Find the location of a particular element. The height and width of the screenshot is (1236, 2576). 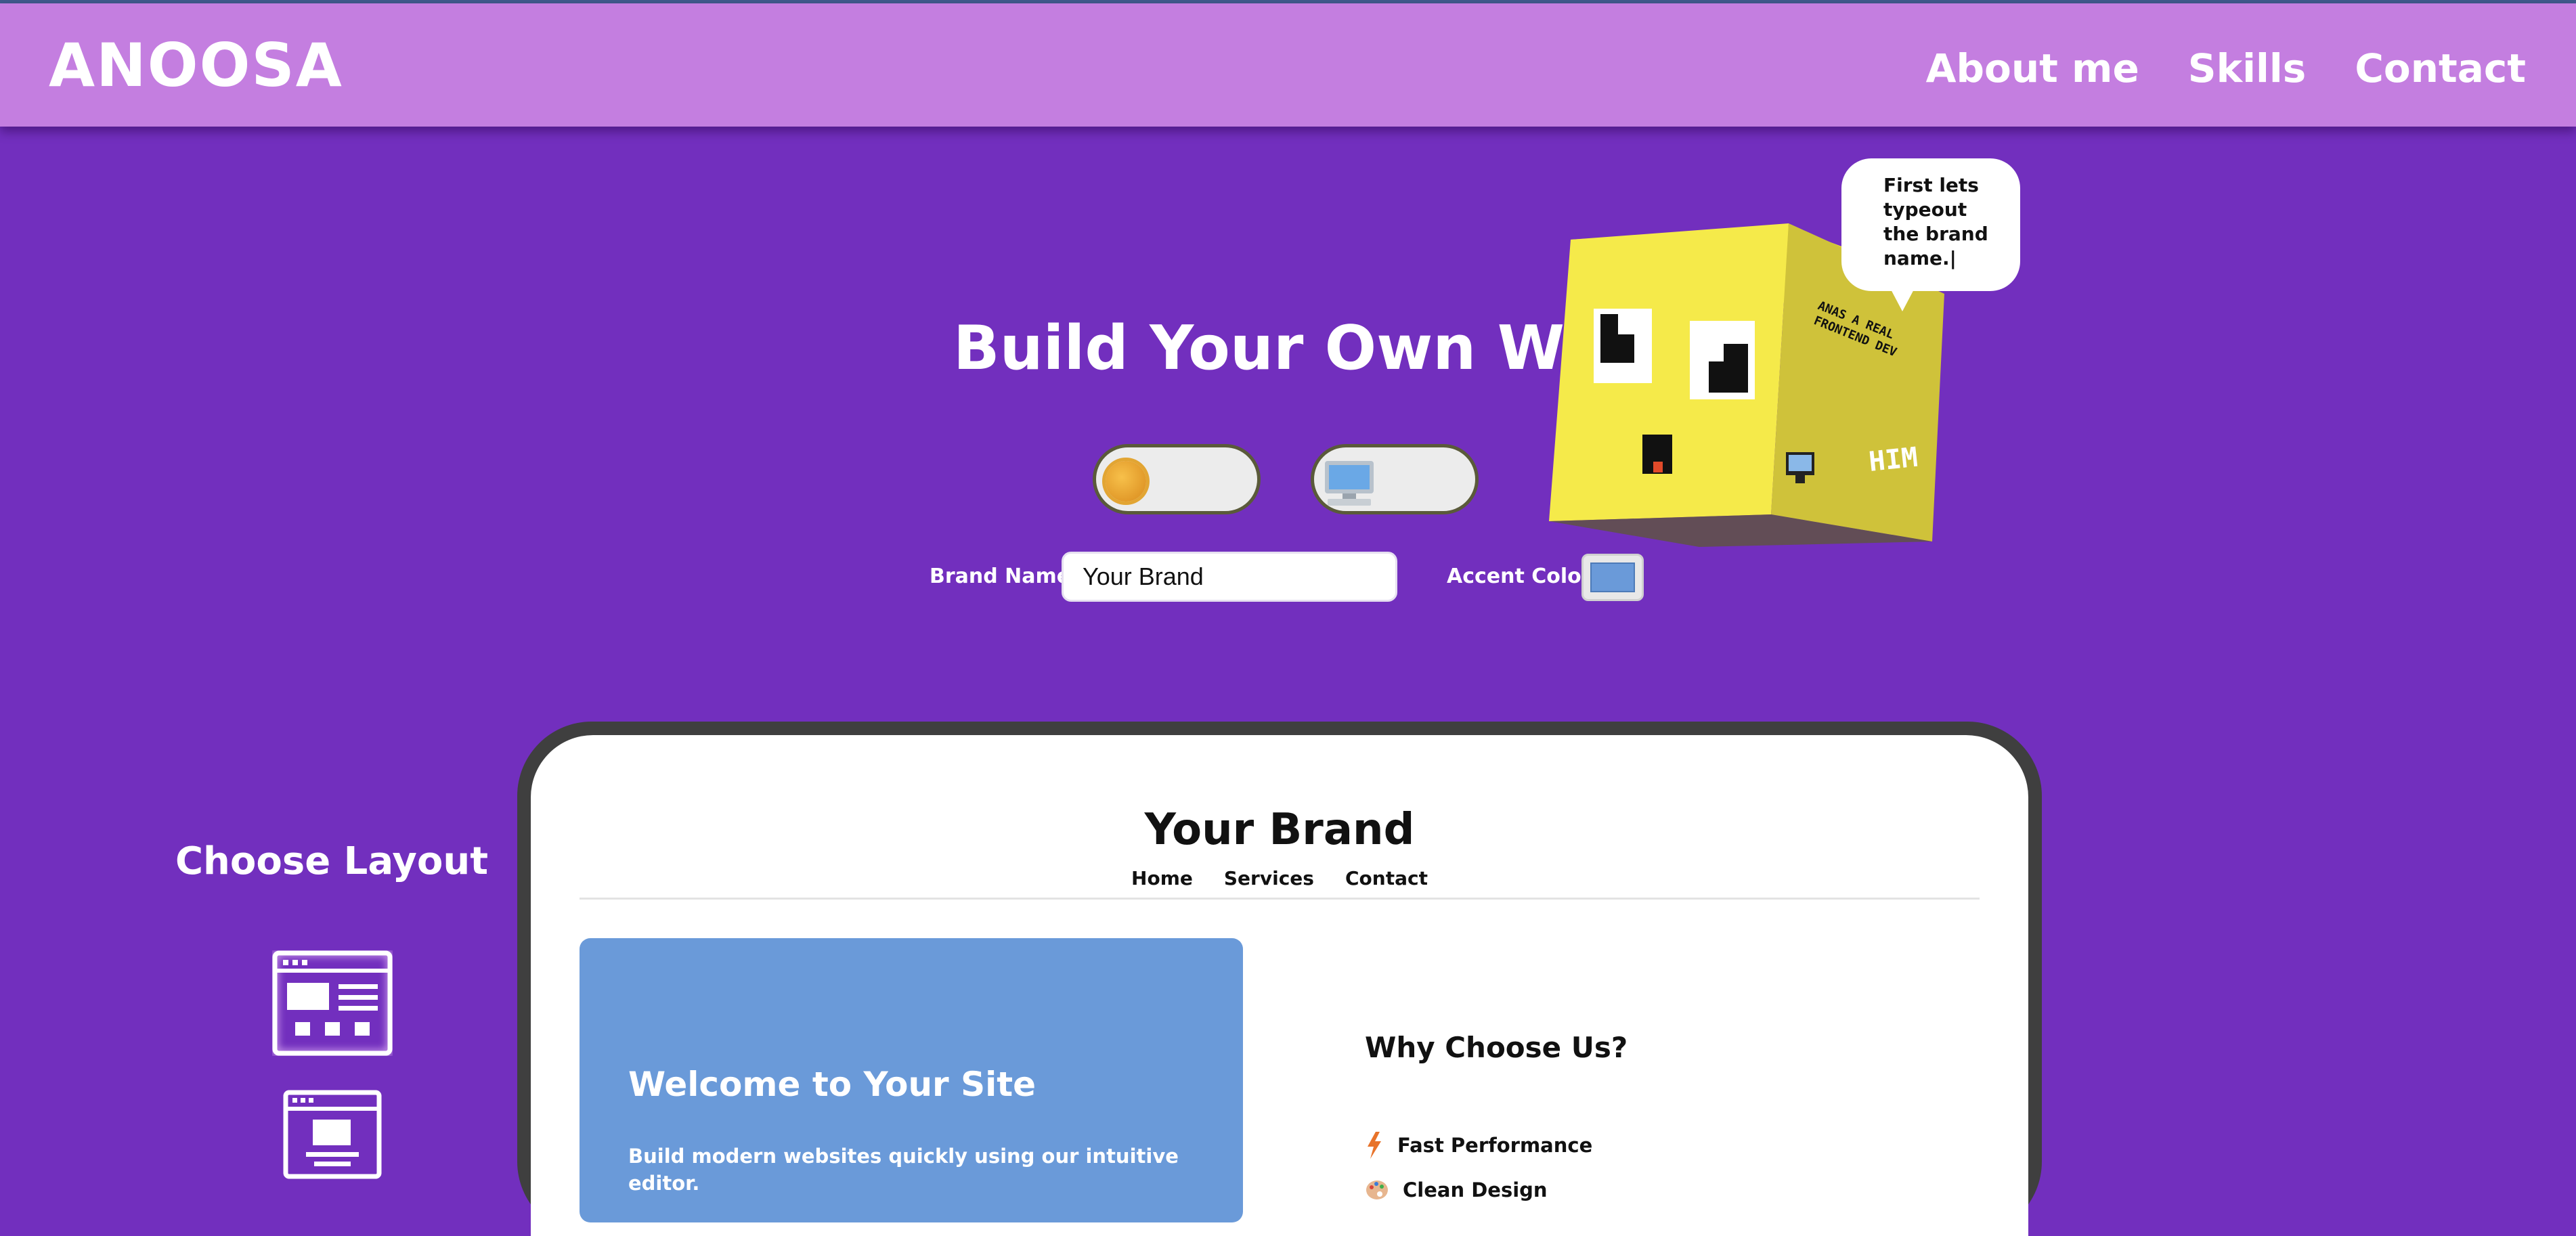

accent-color-picker is located at coordinates (1612, 577).